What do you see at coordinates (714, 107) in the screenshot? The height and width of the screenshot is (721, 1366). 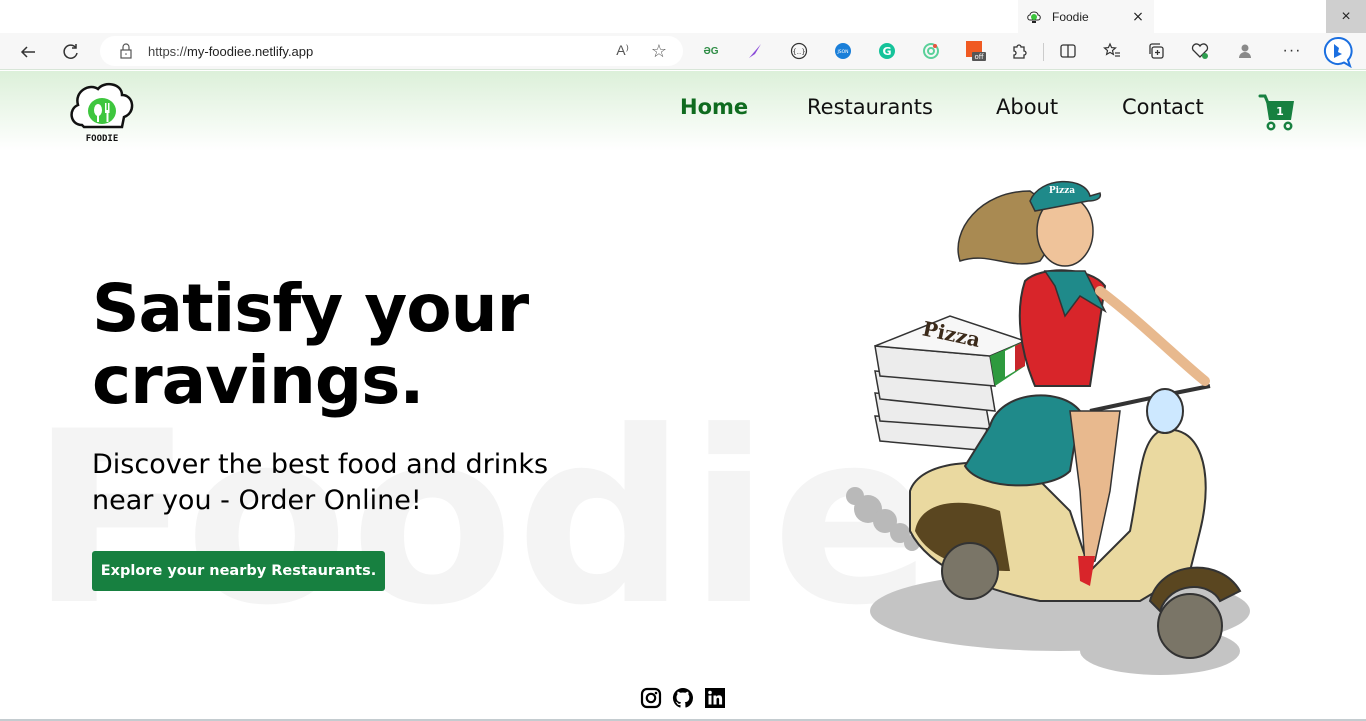 I see `nav-home-link: Home` at bounding box center [714, 107].